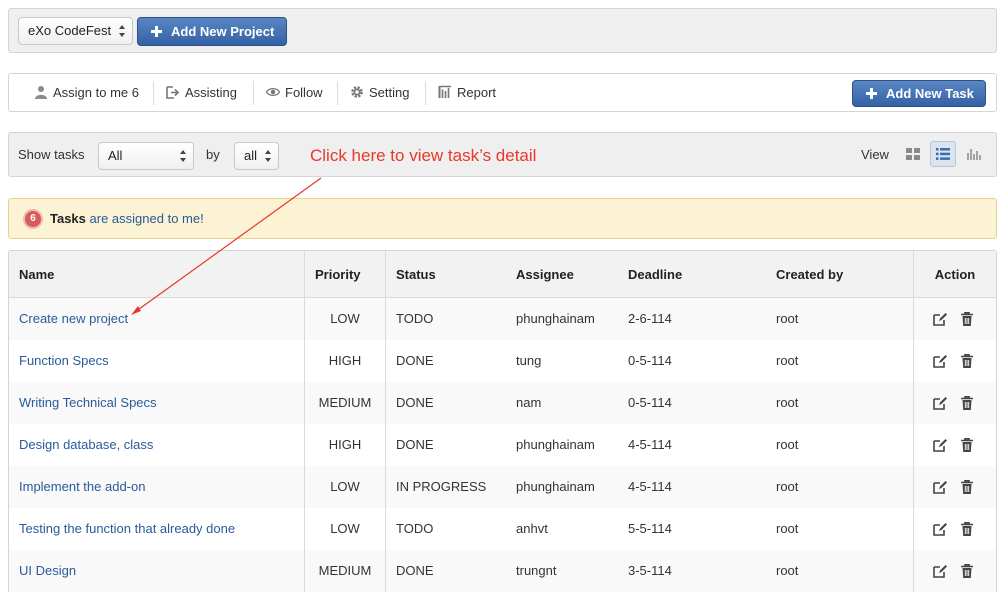  I want to click on chart-view-icon, so click(974, 154).